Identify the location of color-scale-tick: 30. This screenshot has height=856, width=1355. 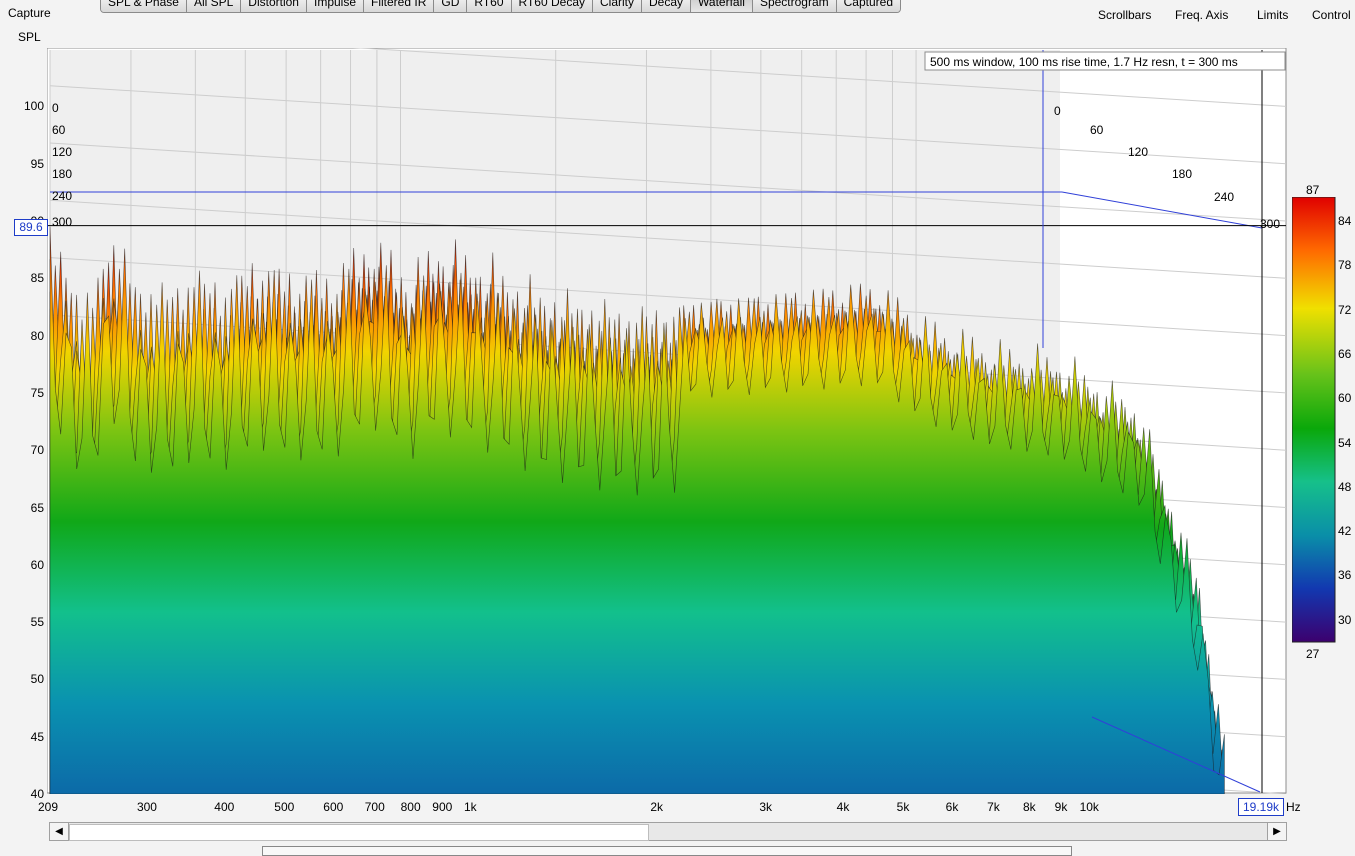
(1345, 619).